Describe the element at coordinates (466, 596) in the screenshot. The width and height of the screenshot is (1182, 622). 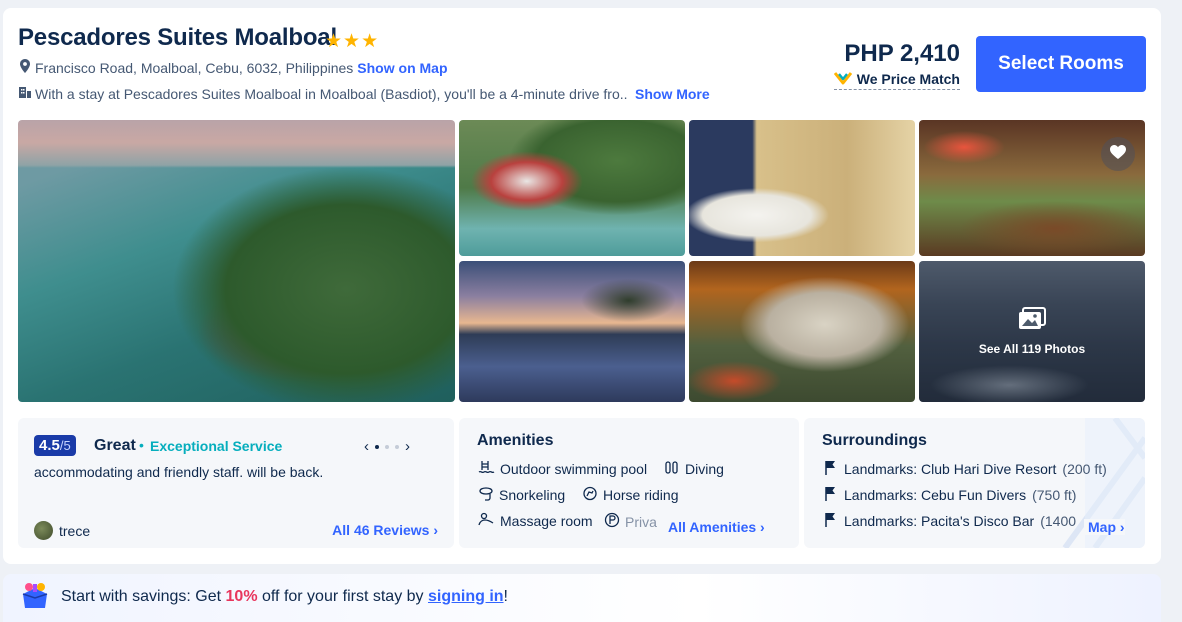
I see `sign-in-link: signing in` at that location.